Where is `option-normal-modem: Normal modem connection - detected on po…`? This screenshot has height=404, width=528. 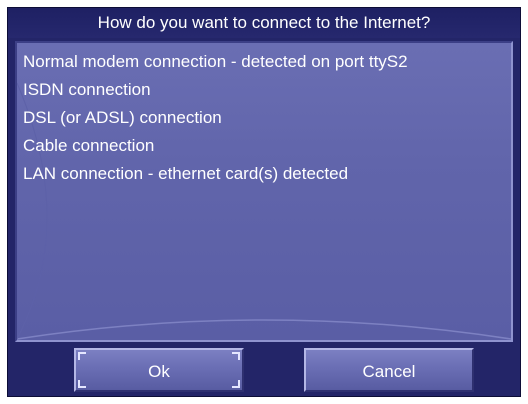 option-normal-modem: Normal modem connection - detected on po… is located at coordinates (215, 62).